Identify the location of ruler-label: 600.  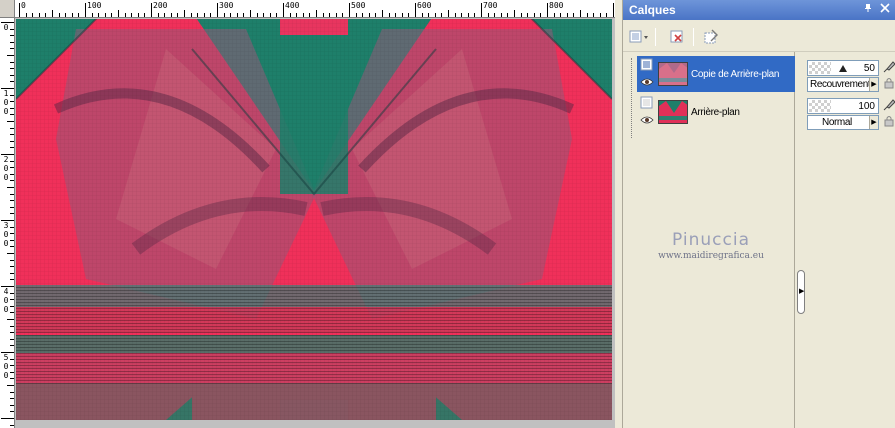
(424, 5).